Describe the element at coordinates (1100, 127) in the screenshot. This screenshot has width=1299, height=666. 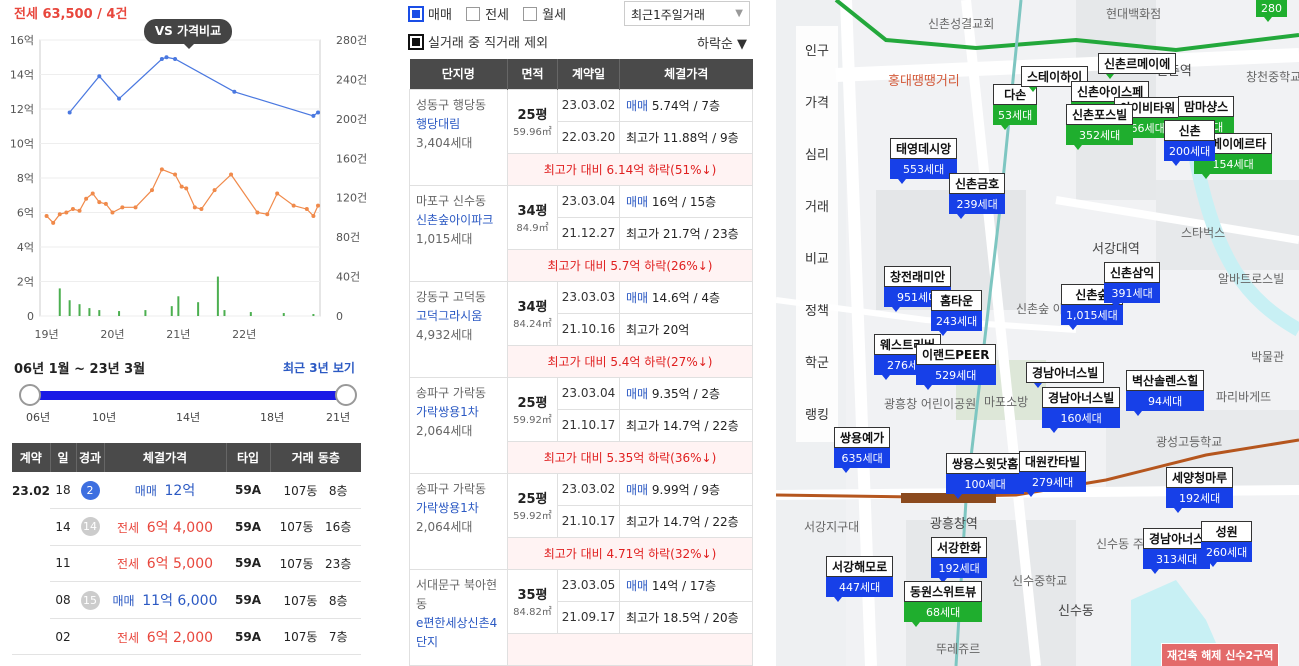
I see `map-pin: 신촌포스빌 352세대` at that location.